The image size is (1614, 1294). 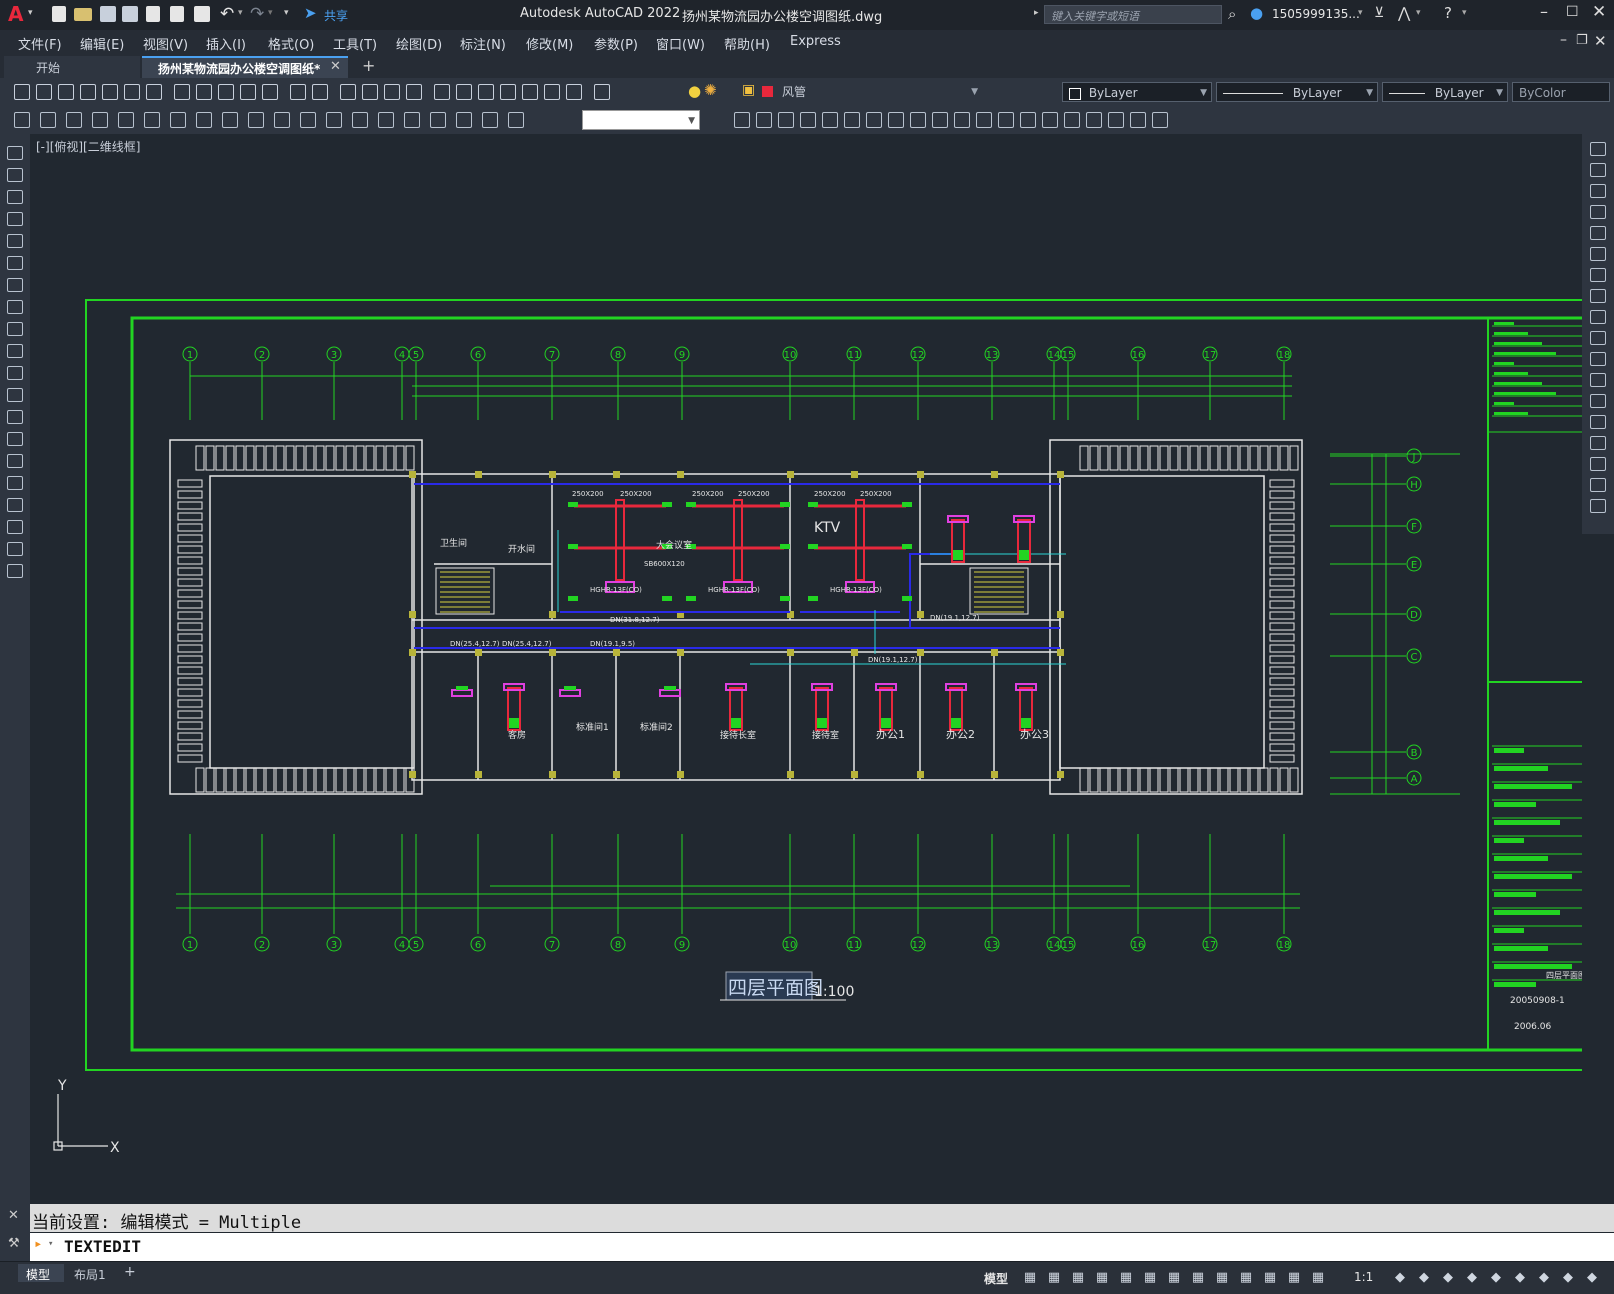 I want to click on save-icon, so click(x=108, y=14).